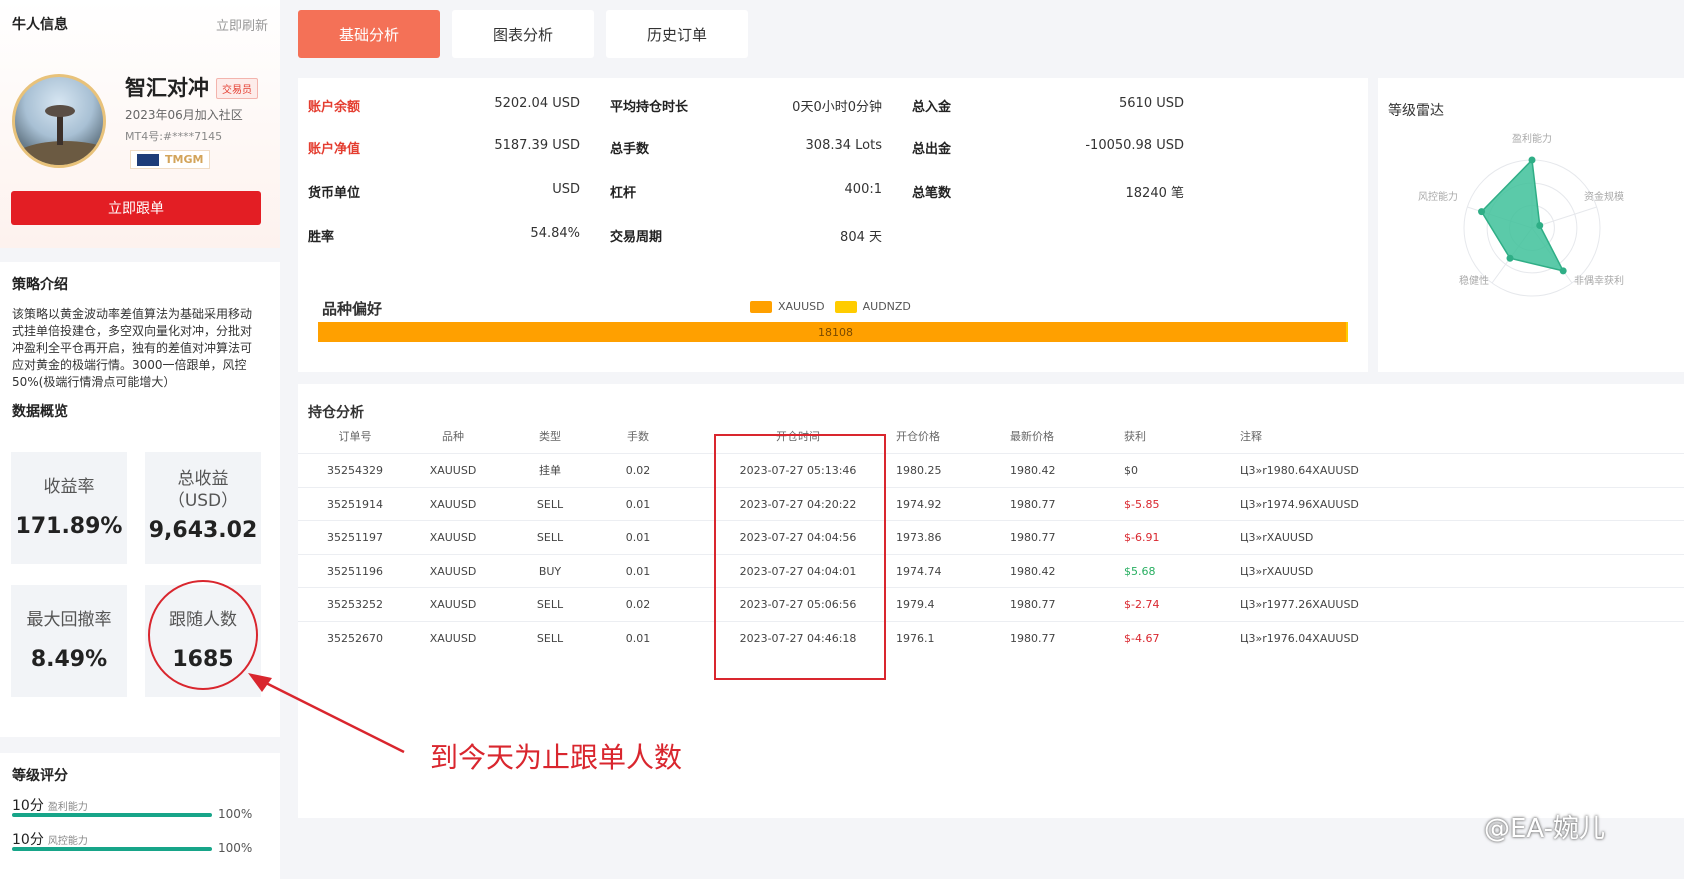 Image resolution: width=1684 pixels, height=879 pixels. What do you see at coordinates (835, 332) in the screenshot?
I see `preference-bar-value: 18108` at bounding box center [835, 332].